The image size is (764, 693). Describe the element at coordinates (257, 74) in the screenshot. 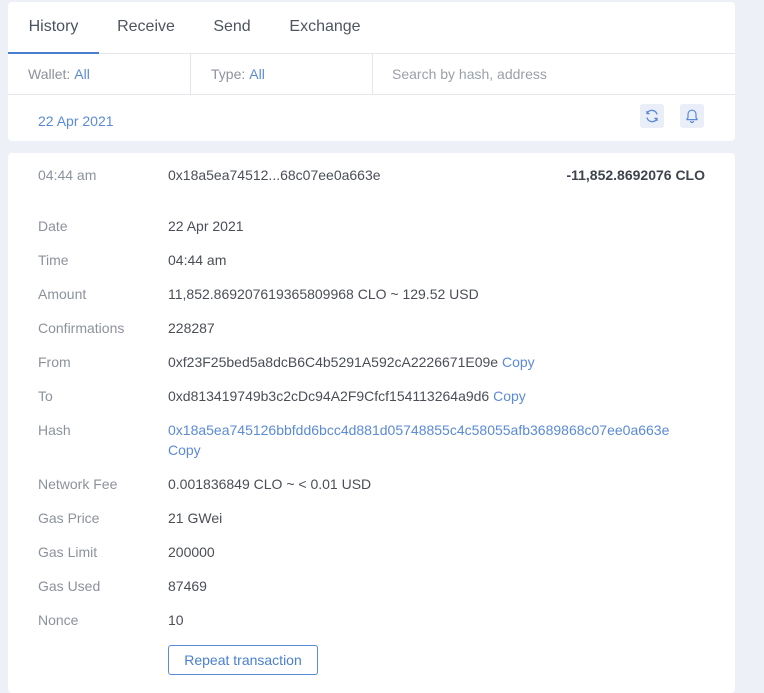

I see `type-filter-value: All` at that location.